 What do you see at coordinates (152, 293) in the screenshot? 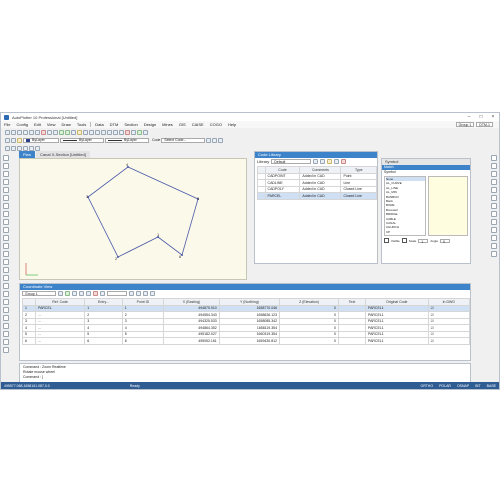
I see `coord-settings-icon` at bounding box center [152, 293].